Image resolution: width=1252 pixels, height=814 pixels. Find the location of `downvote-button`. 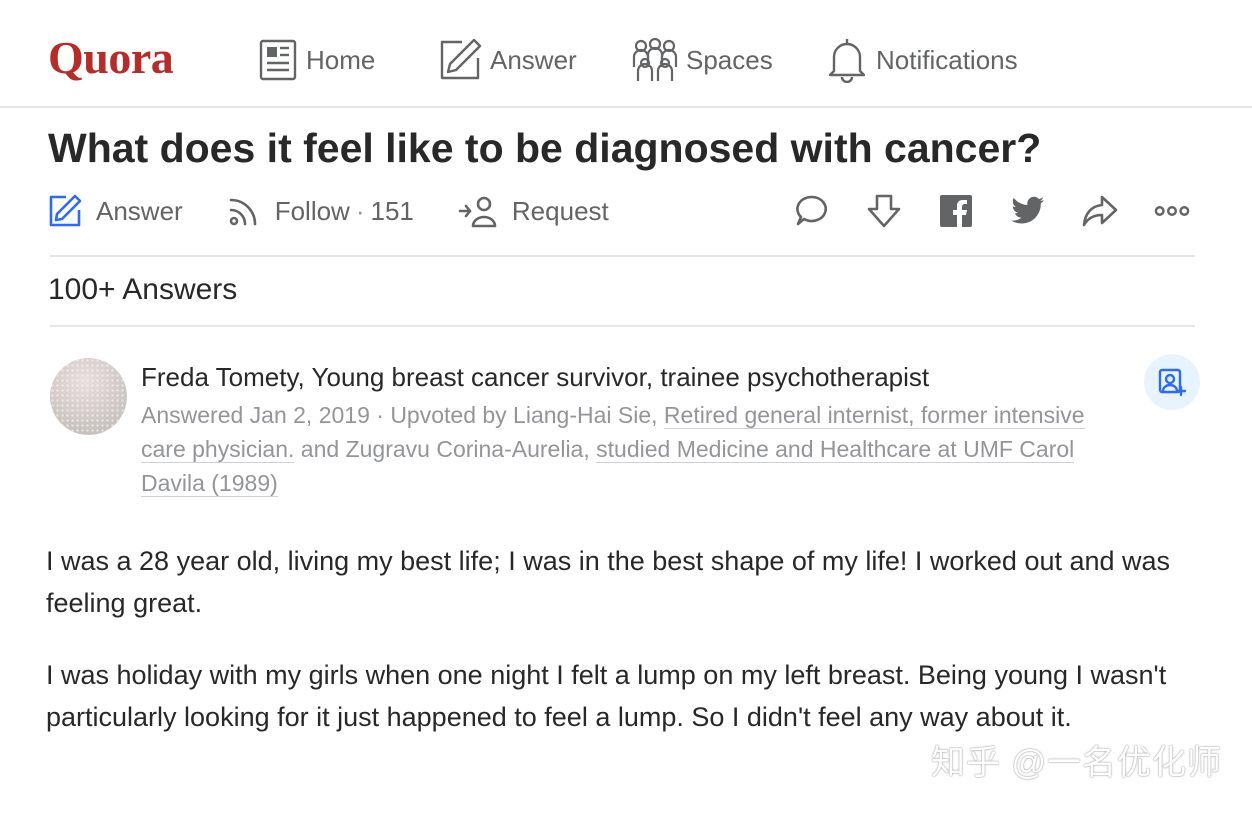

downvote-button is located at coordinates (884, 211).